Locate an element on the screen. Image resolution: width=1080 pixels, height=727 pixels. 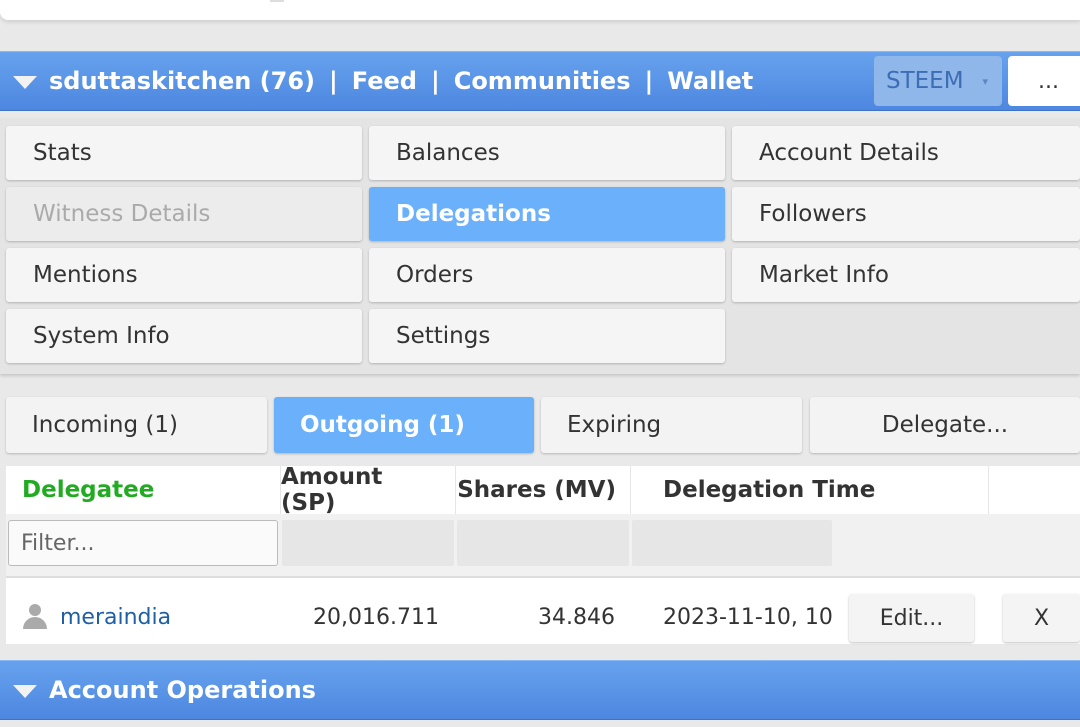
menu-settings: Settings is located at coordinates (547, 336).